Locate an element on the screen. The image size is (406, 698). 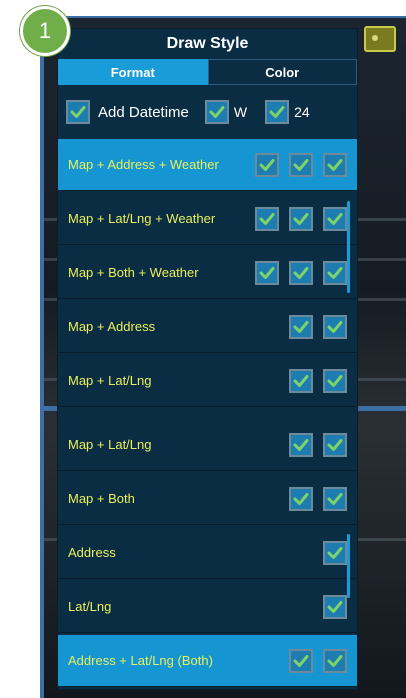
24h-checkbox is located at coordinates (277, 112).